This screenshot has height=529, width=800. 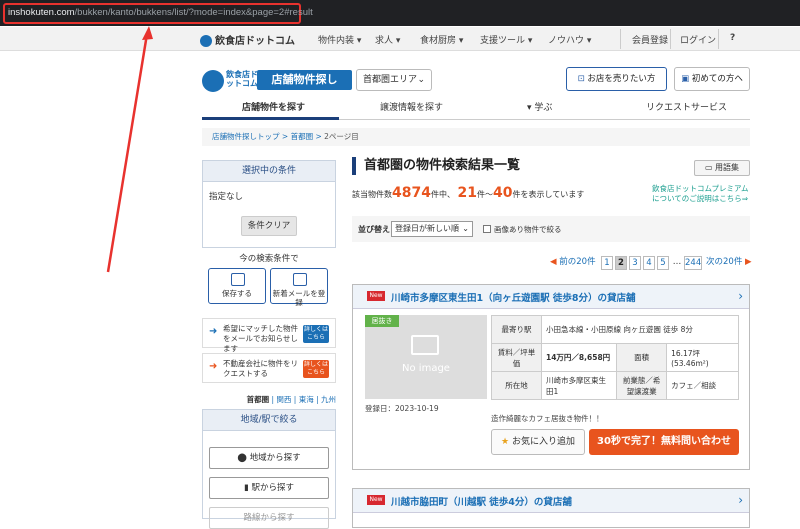 I want to click on sidebar: 選択中の条件 指定なし 条件クリア 今の検索条件で, so click(x=269, y=214).